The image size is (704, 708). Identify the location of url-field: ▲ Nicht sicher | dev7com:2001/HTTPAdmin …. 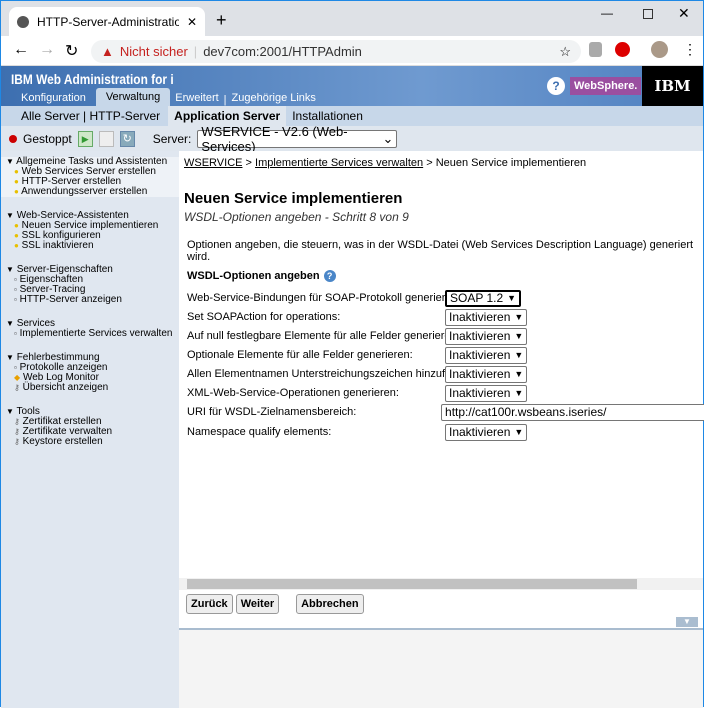
(336, 51).